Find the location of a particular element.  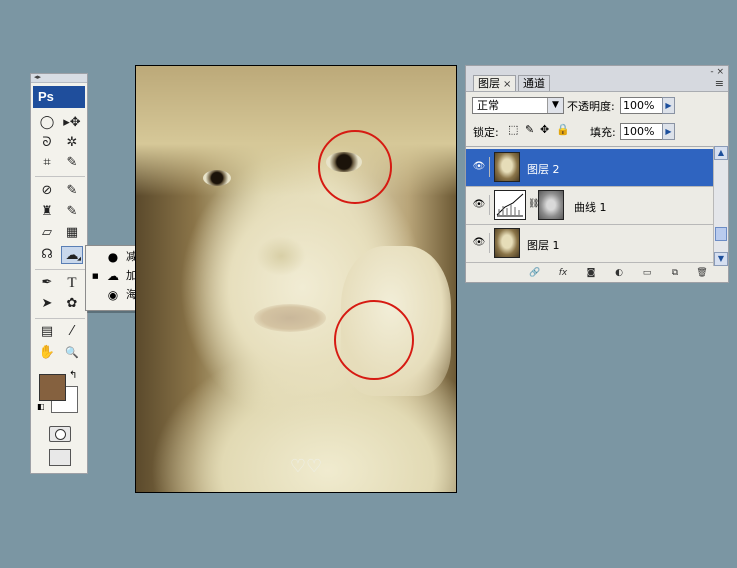

fill-label: 填充: is located at coordinates (603, 132).